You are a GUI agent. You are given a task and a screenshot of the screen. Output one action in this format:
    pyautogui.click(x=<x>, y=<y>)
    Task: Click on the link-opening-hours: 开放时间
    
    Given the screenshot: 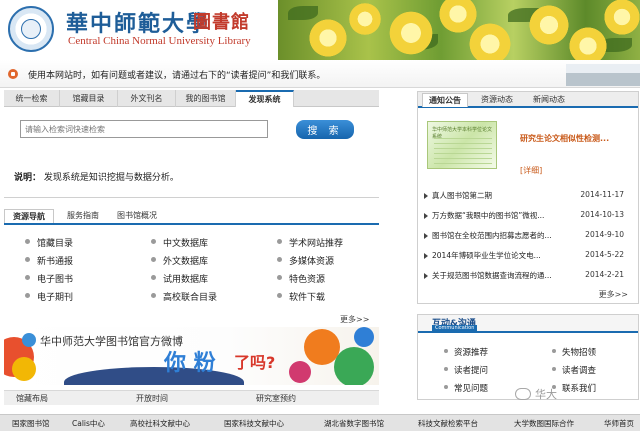 What is the action you would take?
    pyautogui.click(x=152, y=398)
    